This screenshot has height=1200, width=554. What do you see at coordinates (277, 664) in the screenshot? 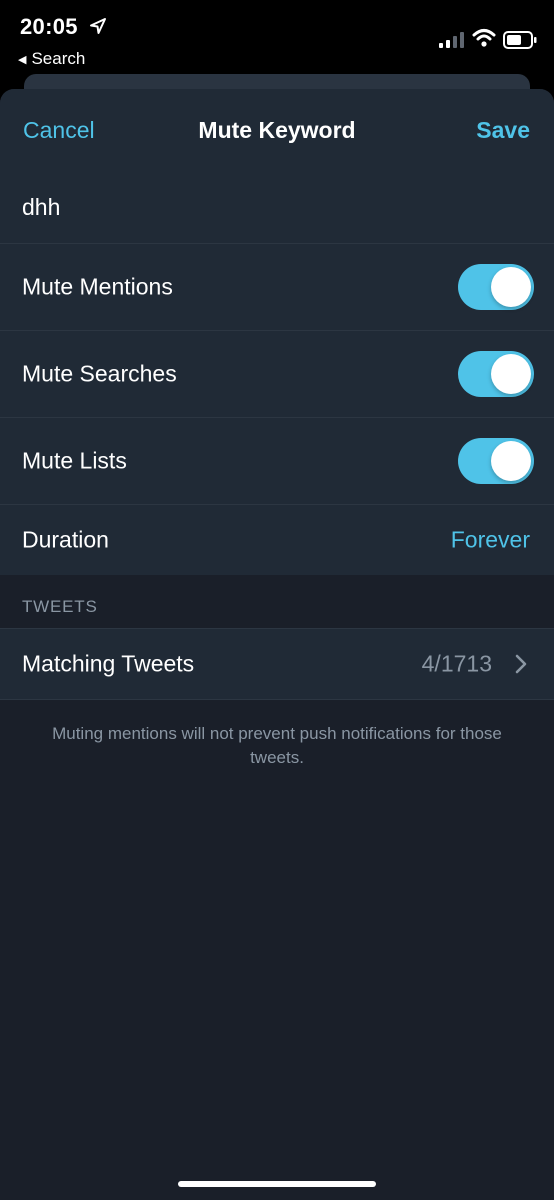
I see `matching-tweets-row: Matching Tweets 4/1713` at bounding box center [277, 664].